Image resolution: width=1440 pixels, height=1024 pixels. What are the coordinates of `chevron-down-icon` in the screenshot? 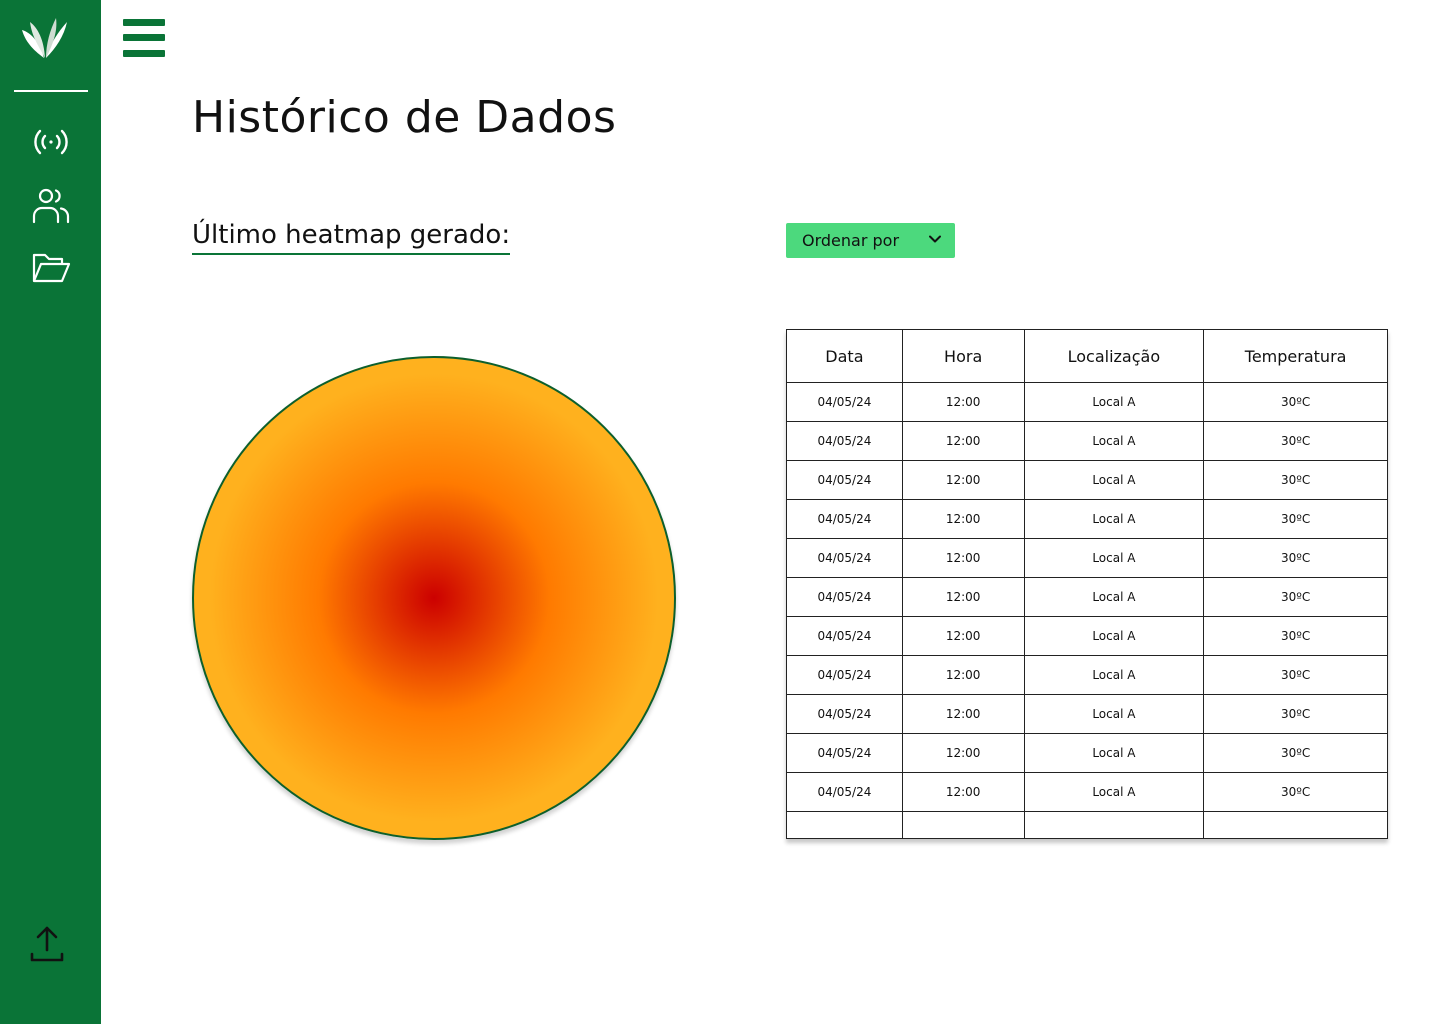 It's located at (935, 239).